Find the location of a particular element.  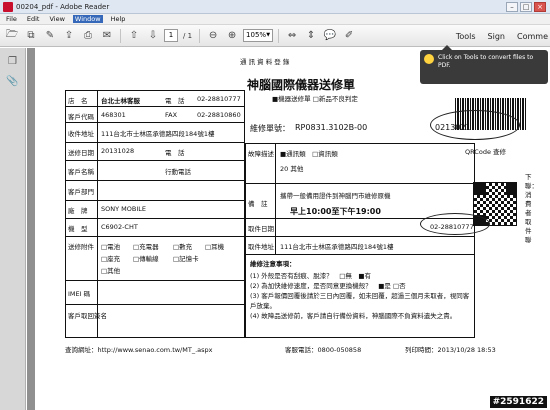

note-4: (4) 故障品送修前，客戶請自行備份資料，神腦國際不負資料遺失之責。 is located at coordinates (353, 316).